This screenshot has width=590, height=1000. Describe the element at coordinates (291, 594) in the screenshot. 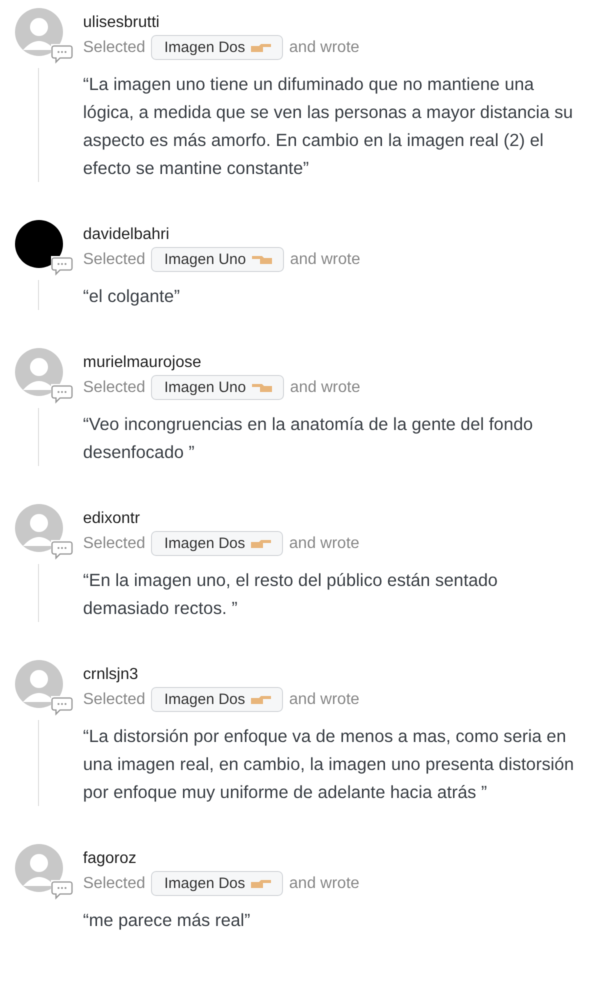

I see `comment-text: “En la imagen uno, el resto del público están sentado demasiado rectos. ”` at that location.